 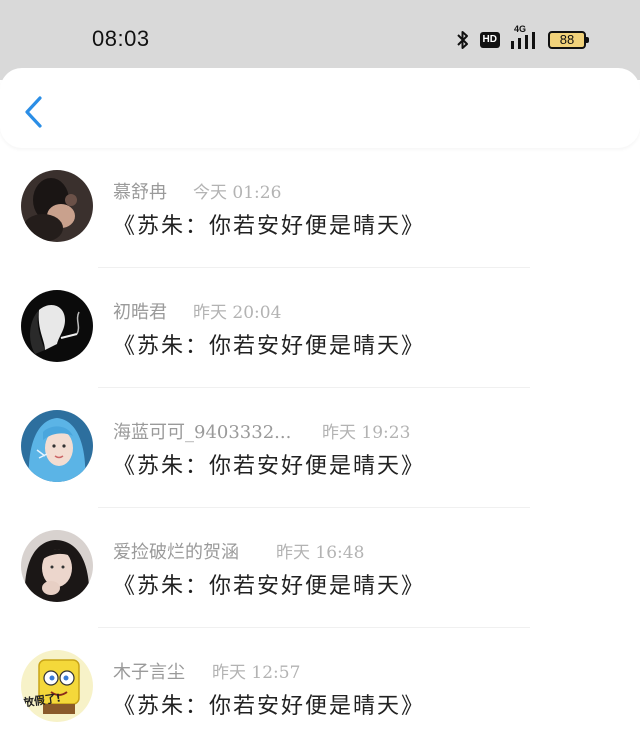 What do you see at coordinates (320, 553) in the screenshot?
I see `message-time: 昨天 16:48` at bounding box center [320, 553].